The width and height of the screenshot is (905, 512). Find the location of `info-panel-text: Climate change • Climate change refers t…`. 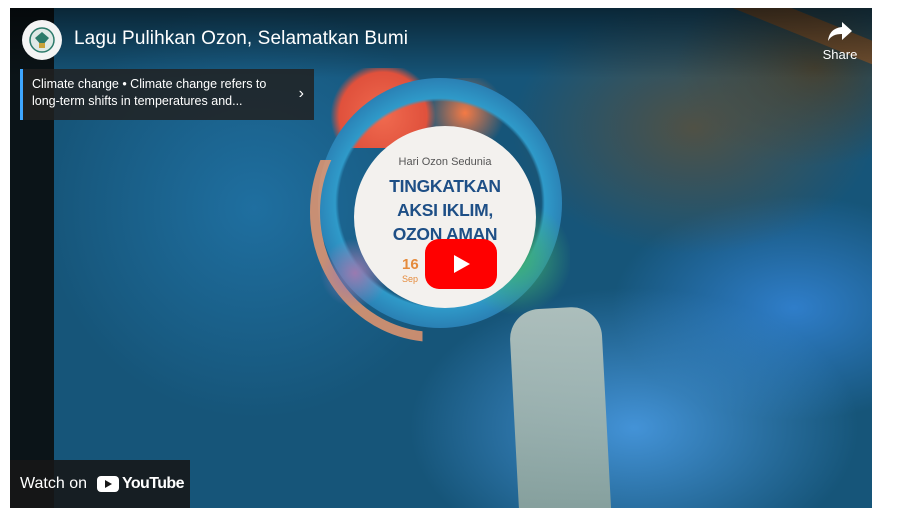

info-panel-text: Climate change • Climate change refers t… is located at coordinates (149, 92).